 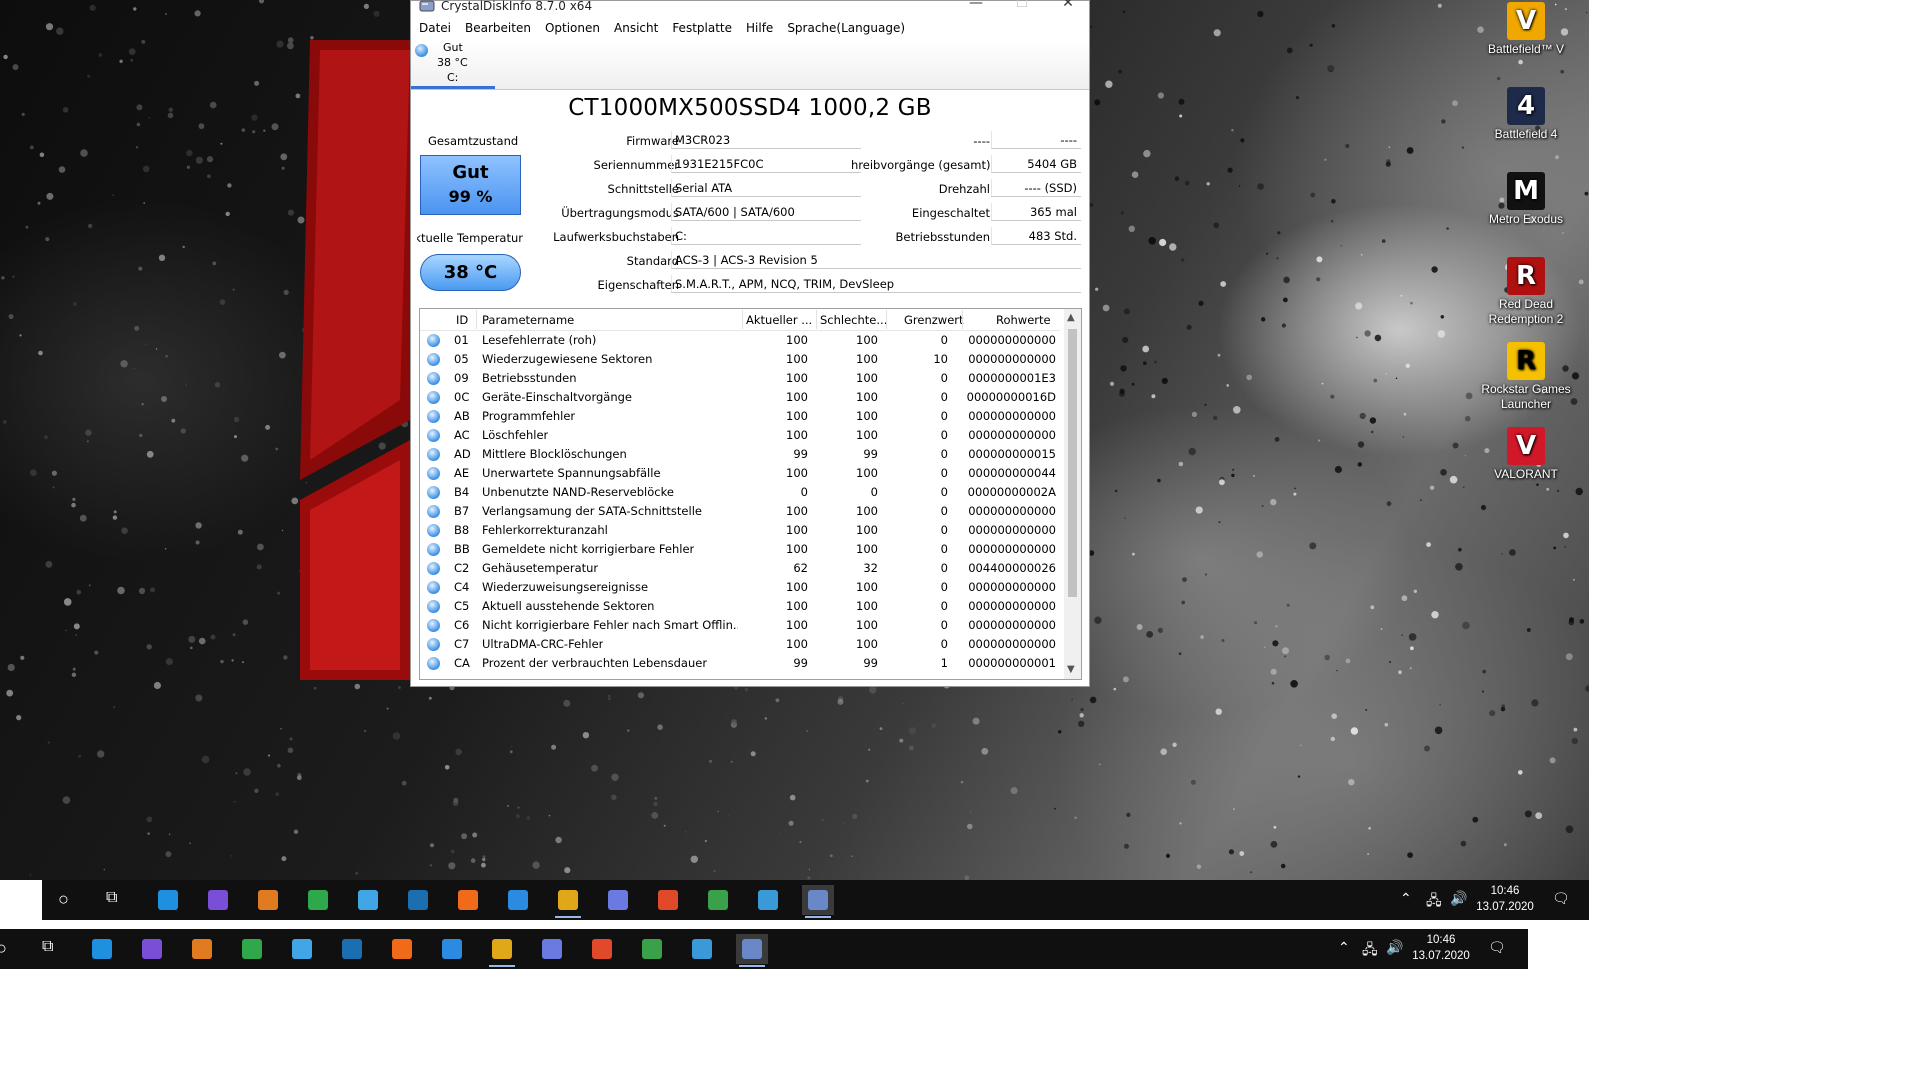 I want to click on disk-tab-c: Gut 38 °C C:, so click(x=453, y=65).